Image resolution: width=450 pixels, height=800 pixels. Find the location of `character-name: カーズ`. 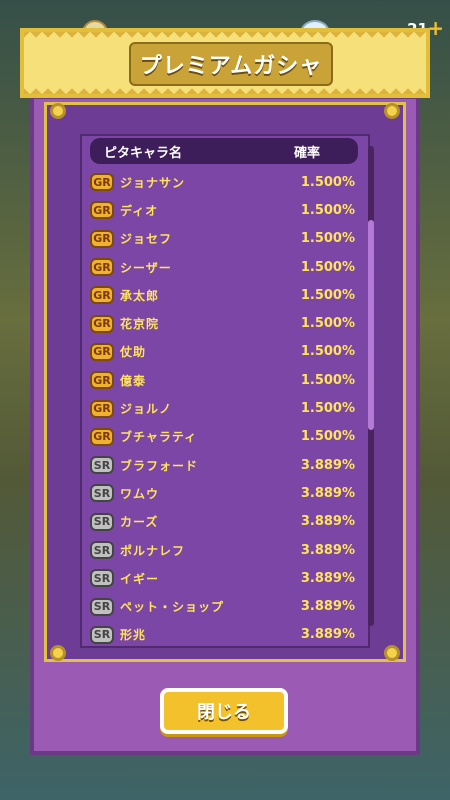

character-name: カーズ is located at coordinates (139, 522).